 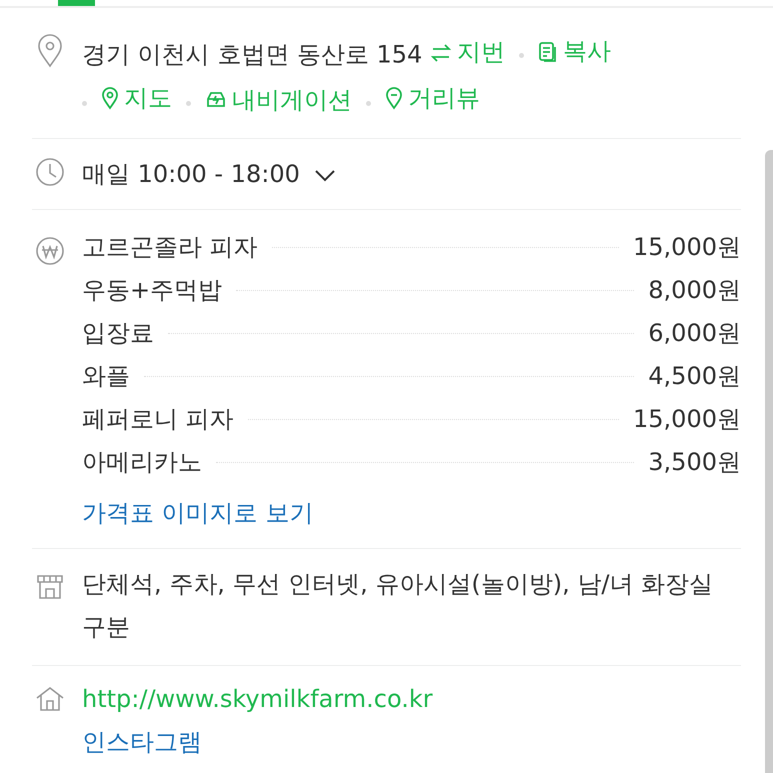 I want to click on website-link: http://www.skymilkfarm.co.kr, so click(x=257, y=699).